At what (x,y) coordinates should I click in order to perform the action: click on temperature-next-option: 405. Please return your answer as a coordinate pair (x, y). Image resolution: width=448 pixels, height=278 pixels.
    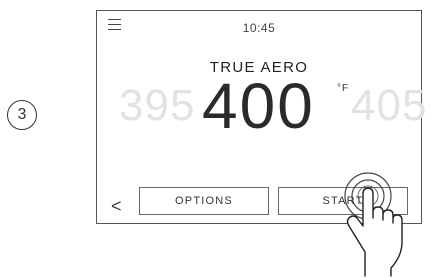
    Looking at the image, I should click on (389, 106).